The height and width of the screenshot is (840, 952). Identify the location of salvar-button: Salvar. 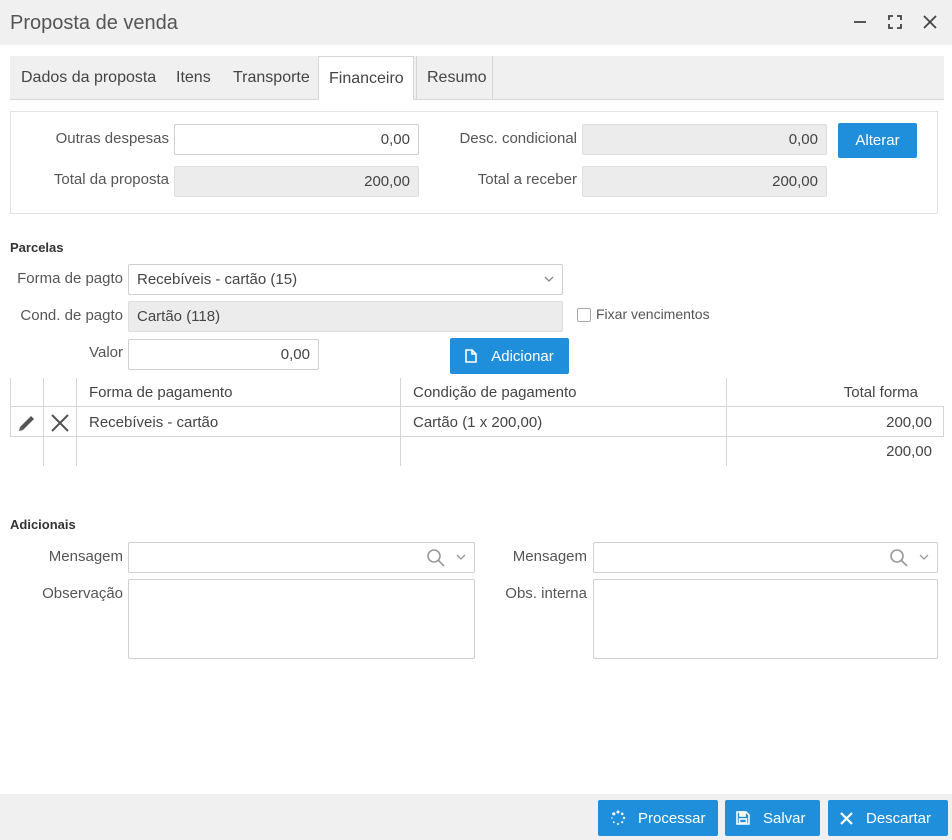
(772, 818).